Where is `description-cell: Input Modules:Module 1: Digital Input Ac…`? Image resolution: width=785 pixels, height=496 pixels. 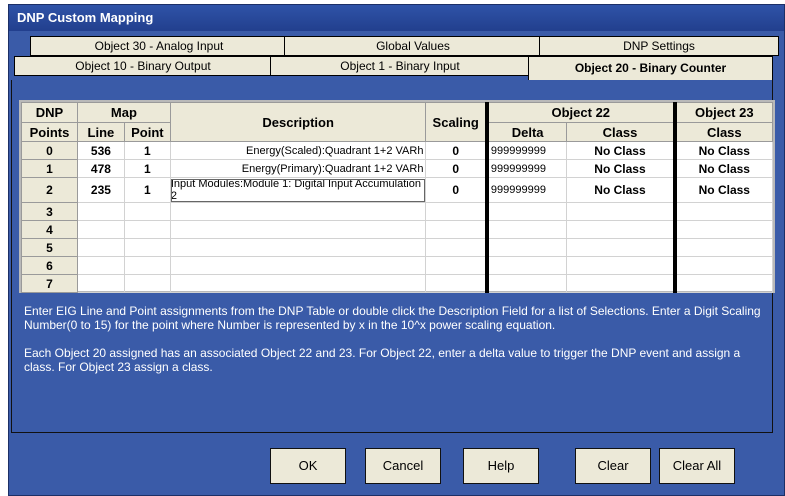 description-cell: Input Modules:Module 1: Digital Input Ac… is located at coordinates (298, 190).